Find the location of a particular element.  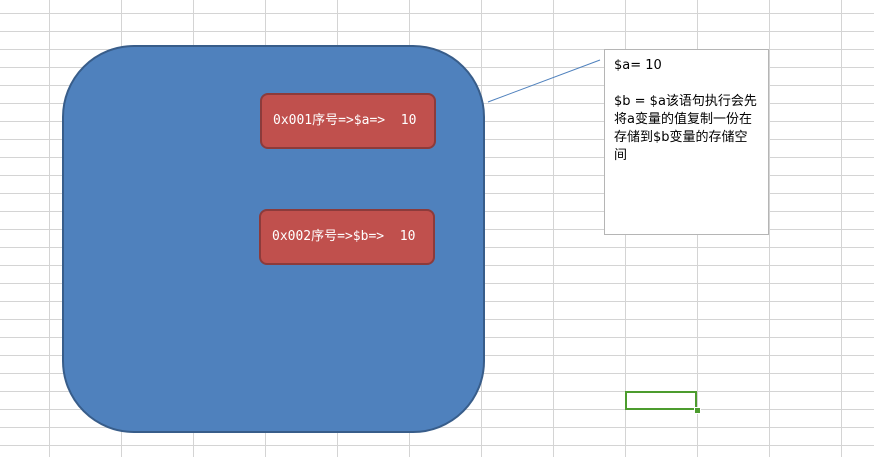

callout-line-explanation: $b = $a该语句执行会先将a变量的值复制一份在存储到$b变量的存储空间 is located at coordinates (685, 128).